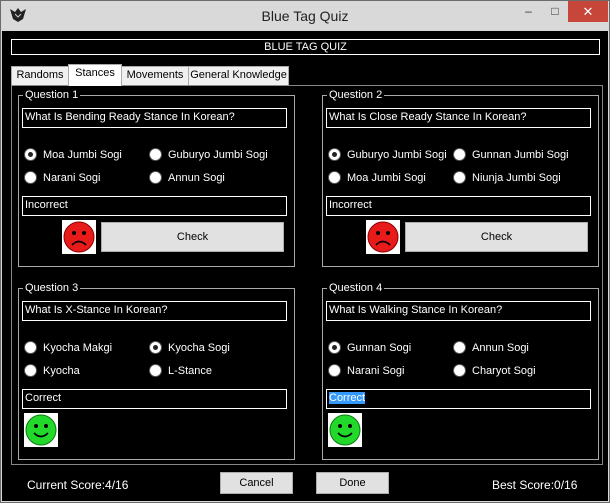 The height and width of the screenshot is (503, 610). What do you see at coordinates (555, 11) in the screenshot?
I see `maximize-button: □` at bounding box center [555, 11].